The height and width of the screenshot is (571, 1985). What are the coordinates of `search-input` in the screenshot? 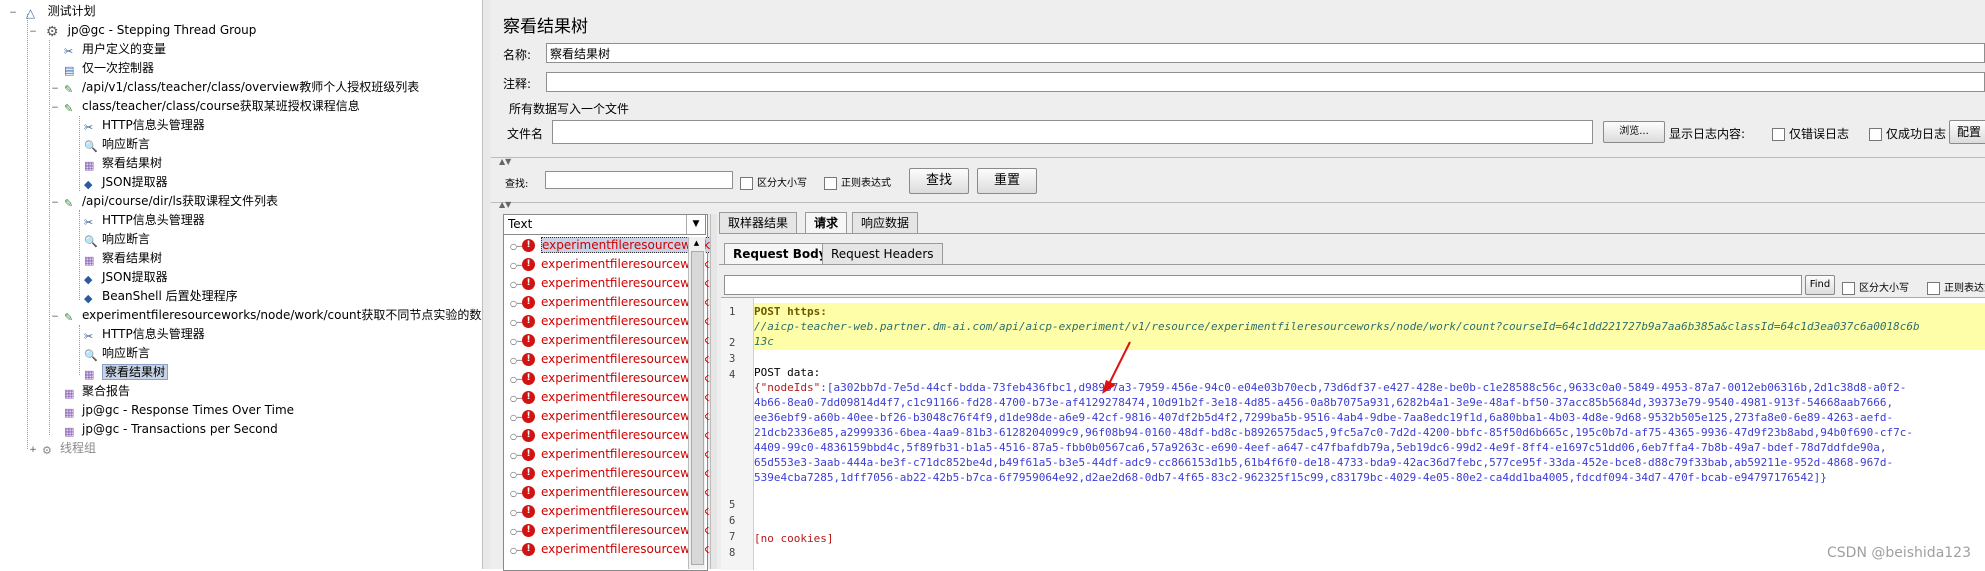 It's located at (639, 180).